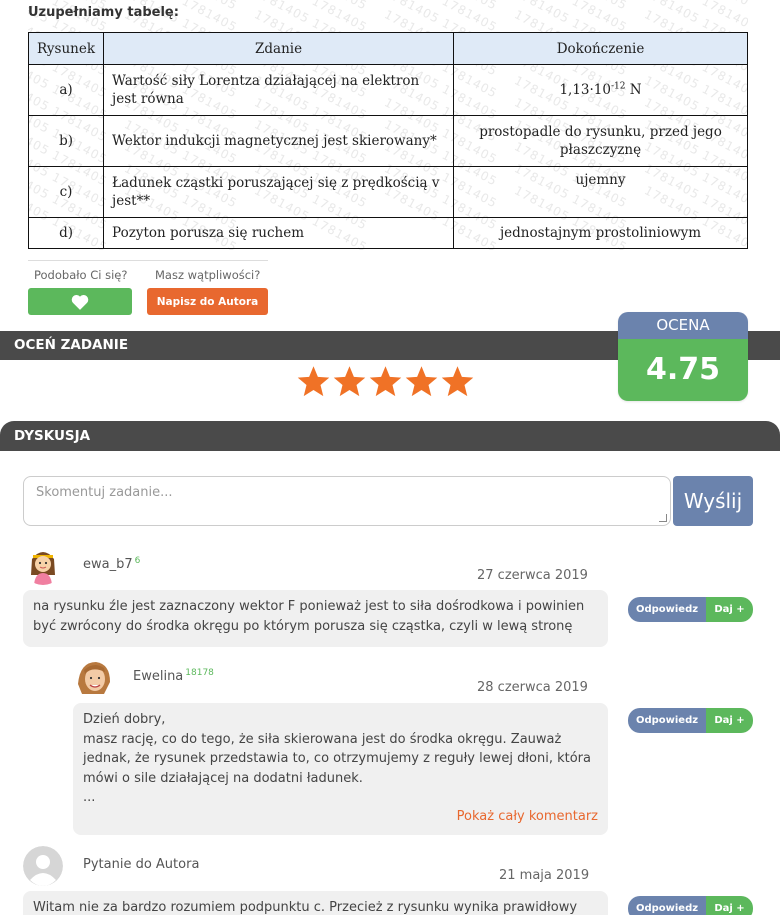 The image size is (780, 915). I want to click on table-cell-figure: d), so click(66, 233).